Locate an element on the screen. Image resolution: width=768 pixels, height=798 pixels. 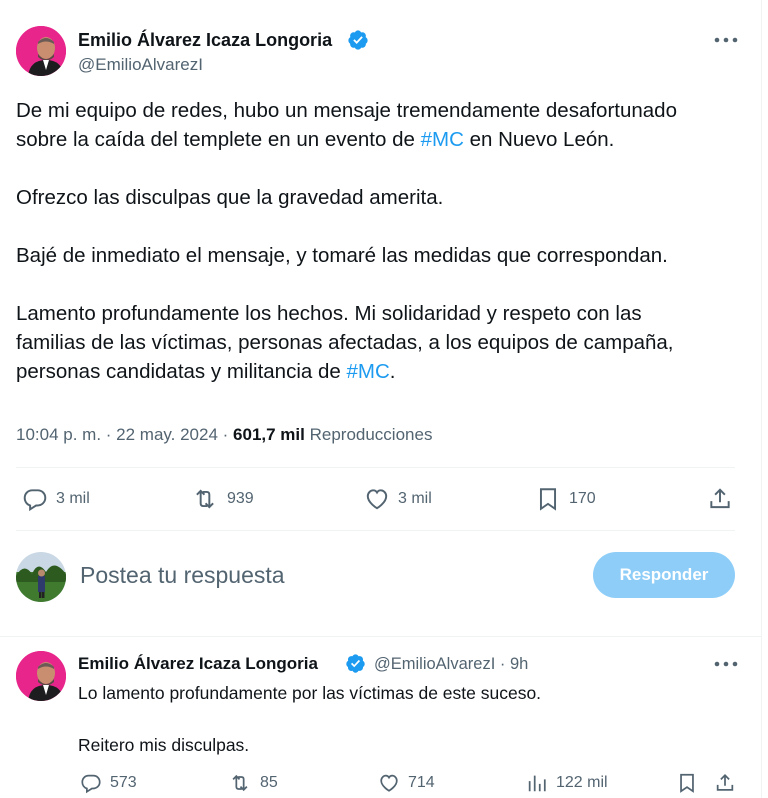
views-count: 601,7 mil is located at coordinates (269, 434).